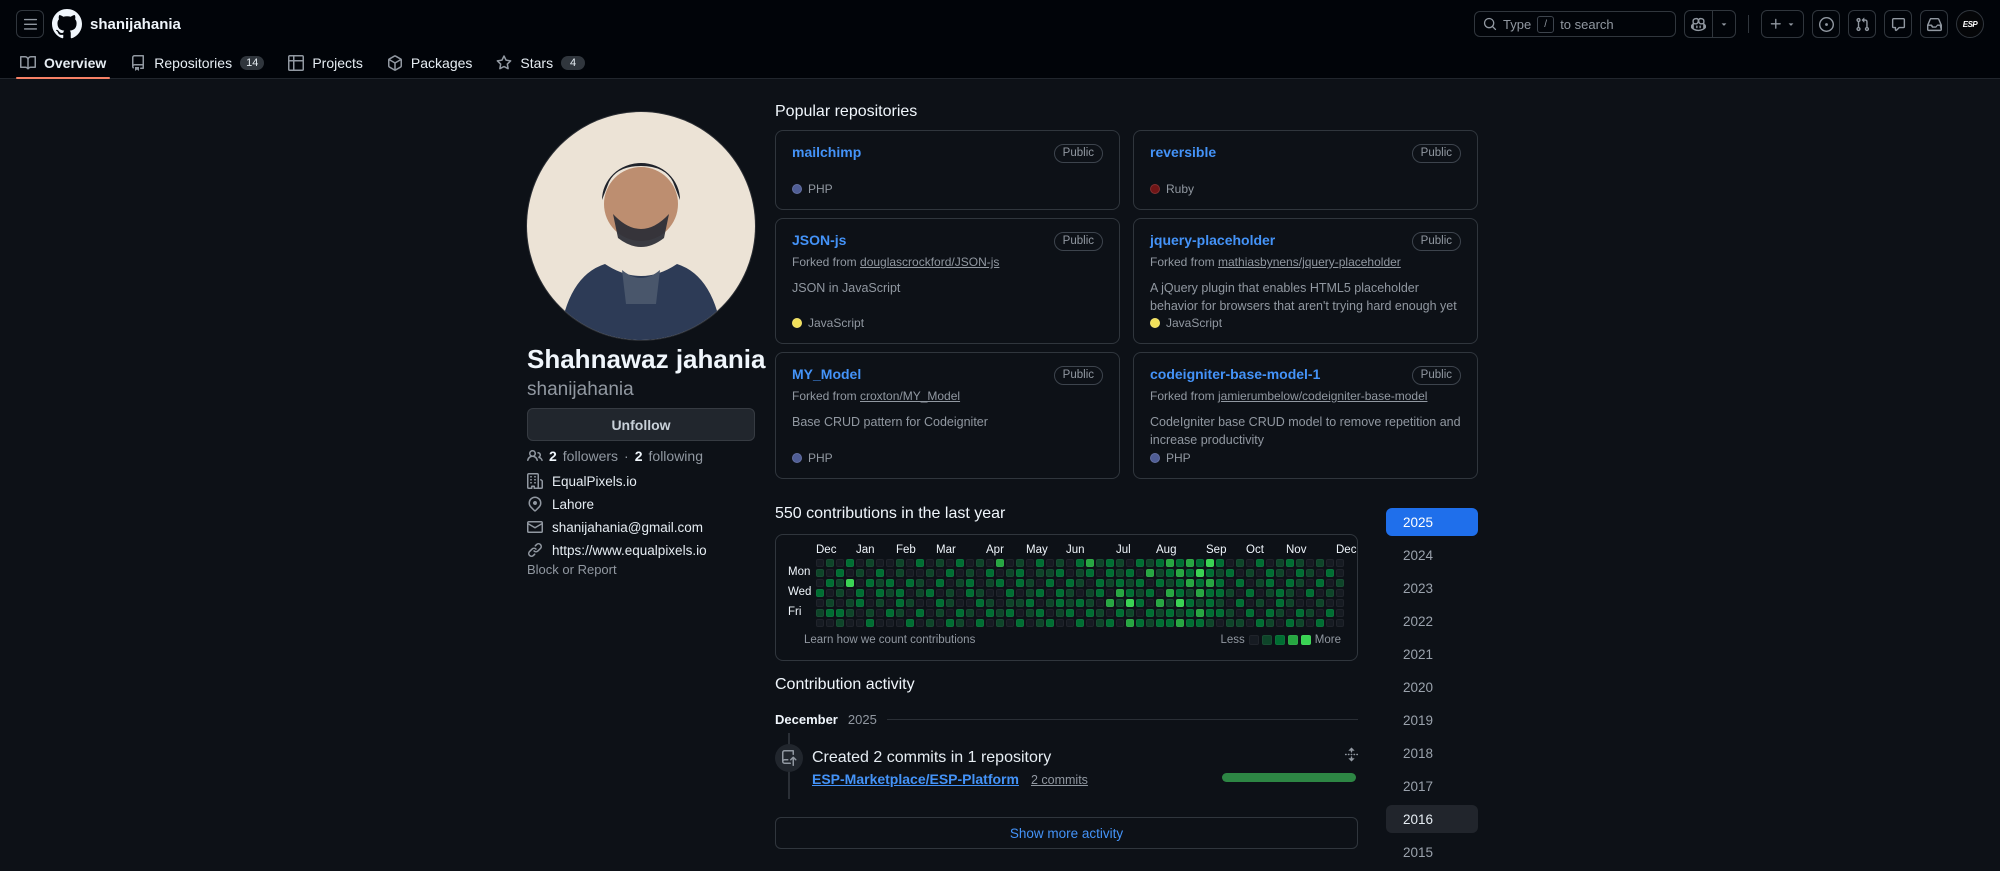 This screenshot has width=2000, height=871. What do you see at coordinates (910, 396) in the screenshot?
I see `forked-from-link: croxton/MY_Model` at bounding box center [910, 396].